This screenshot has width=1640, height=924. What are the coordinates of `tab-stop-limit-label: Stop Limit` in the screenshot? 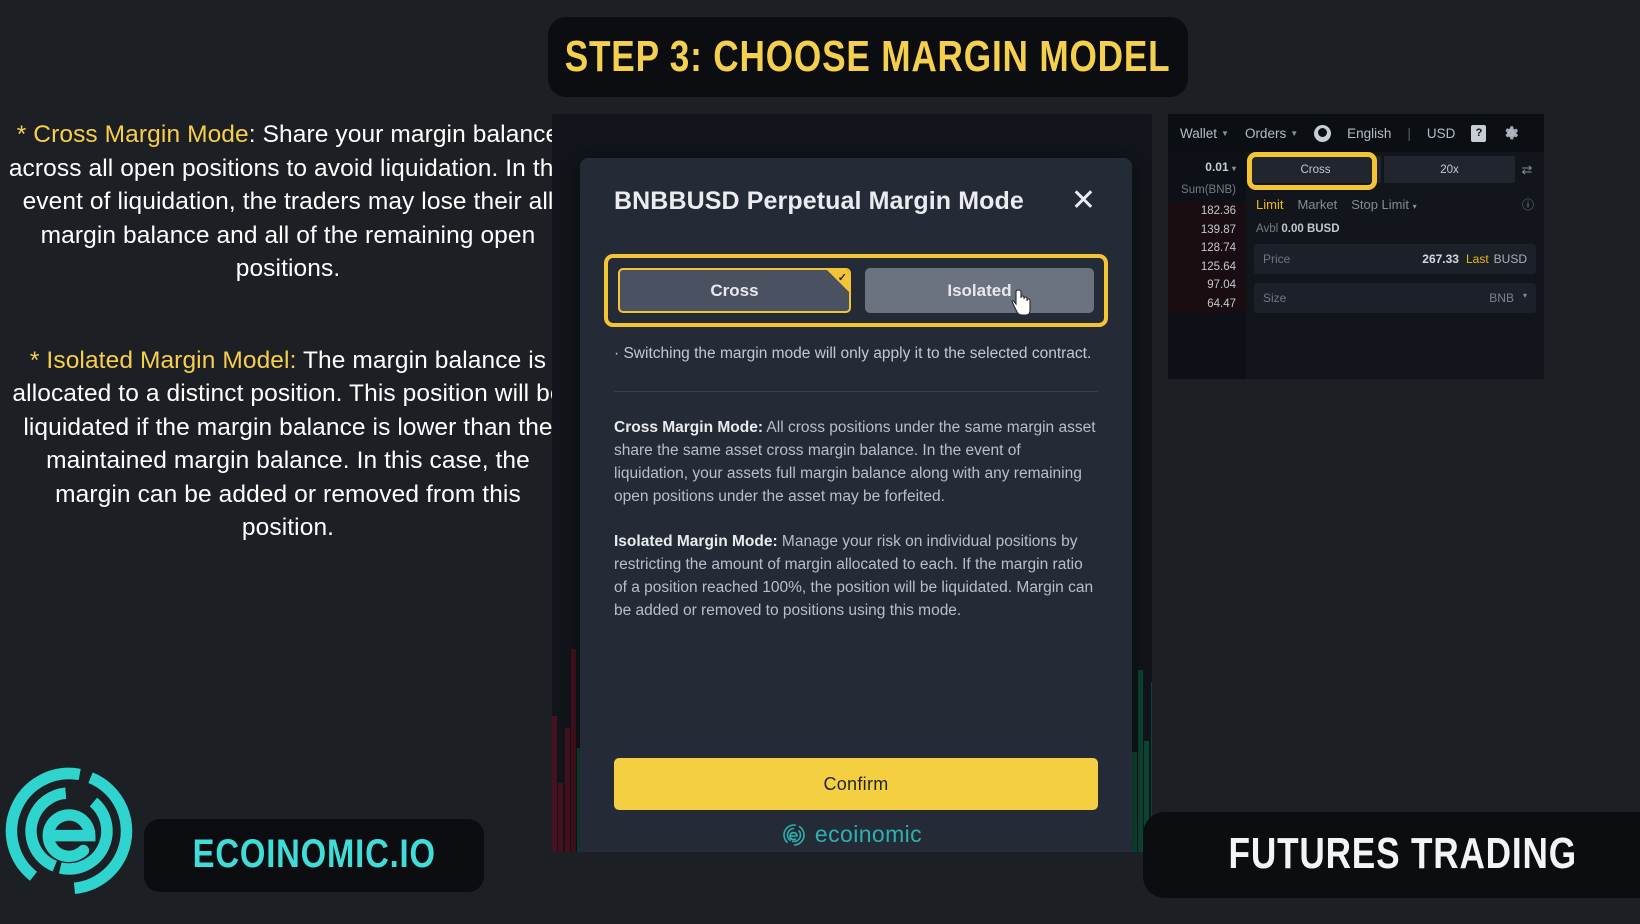 It's located at (1380, 204).